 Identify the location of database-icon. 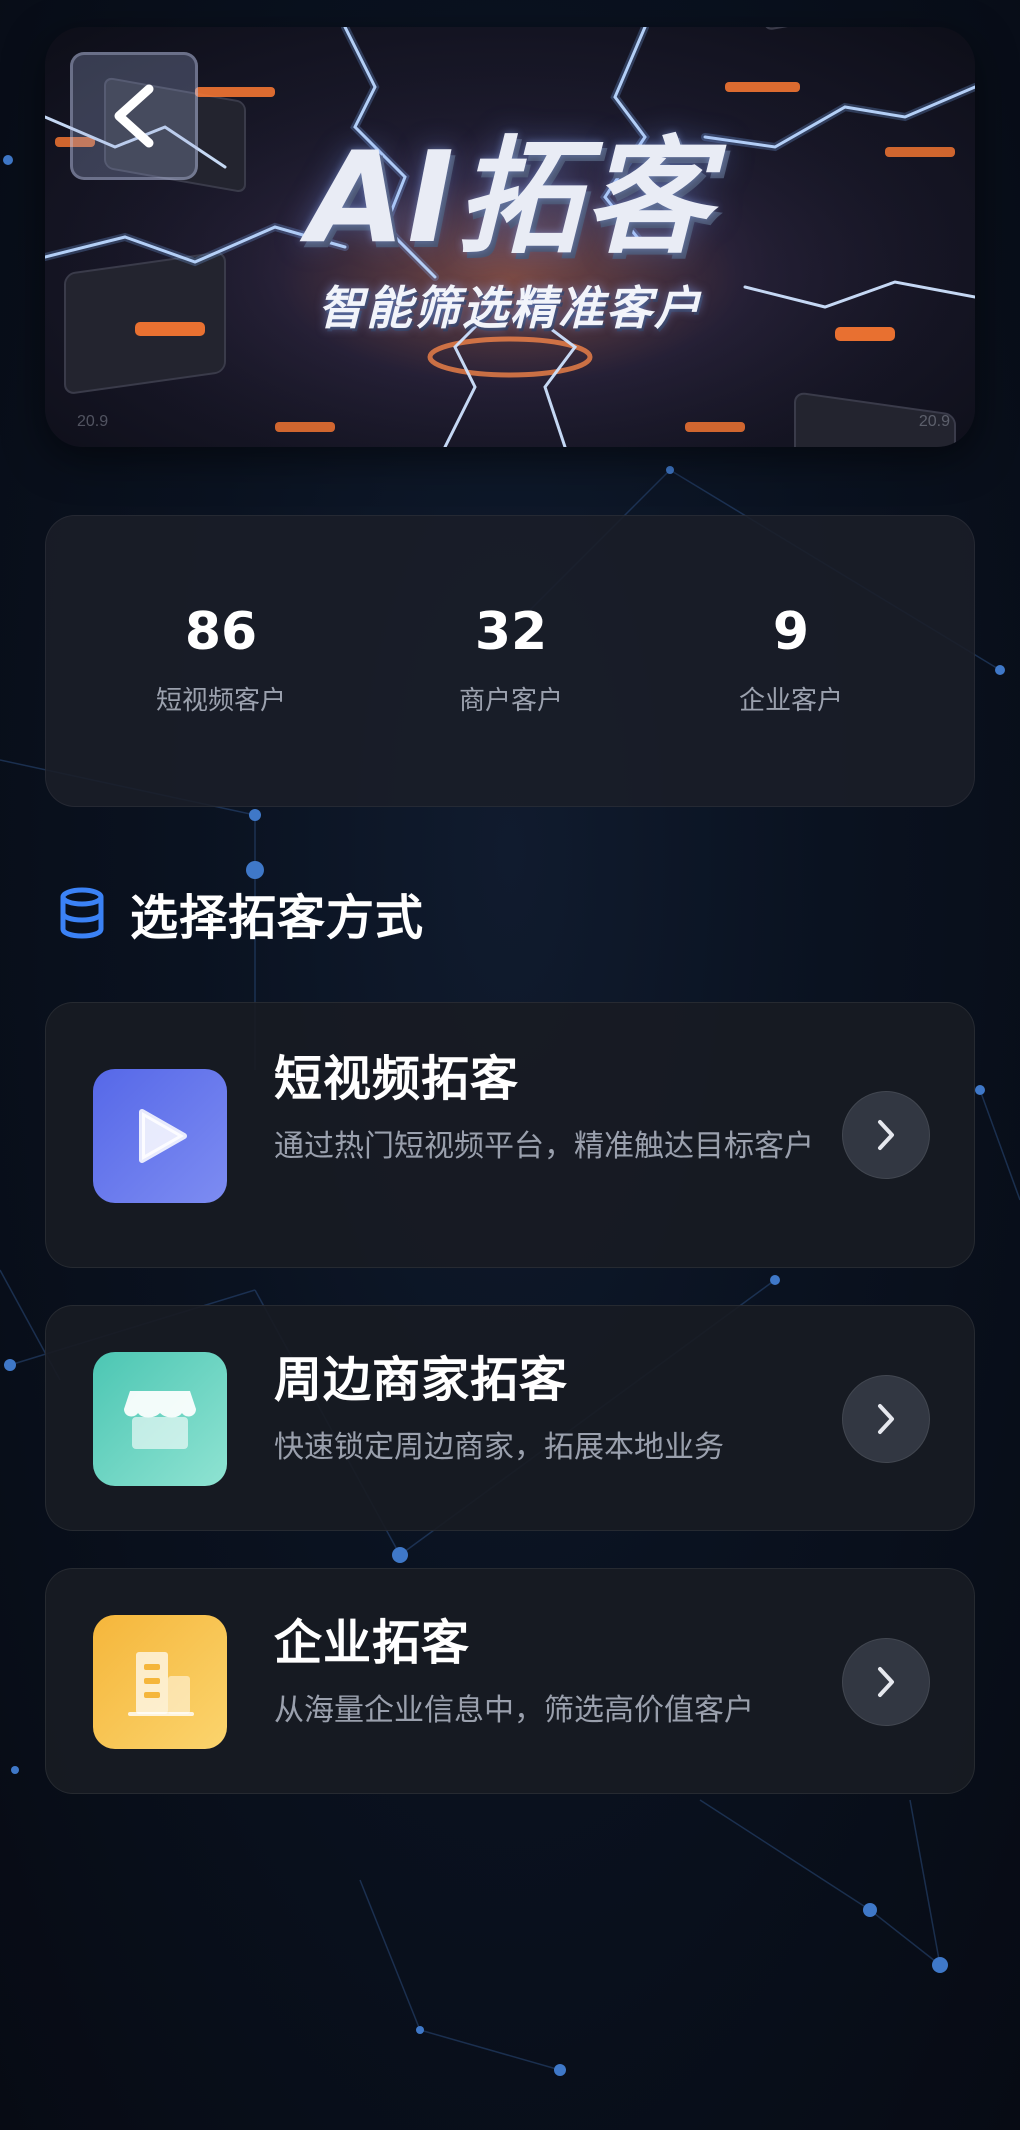
(82, 913).